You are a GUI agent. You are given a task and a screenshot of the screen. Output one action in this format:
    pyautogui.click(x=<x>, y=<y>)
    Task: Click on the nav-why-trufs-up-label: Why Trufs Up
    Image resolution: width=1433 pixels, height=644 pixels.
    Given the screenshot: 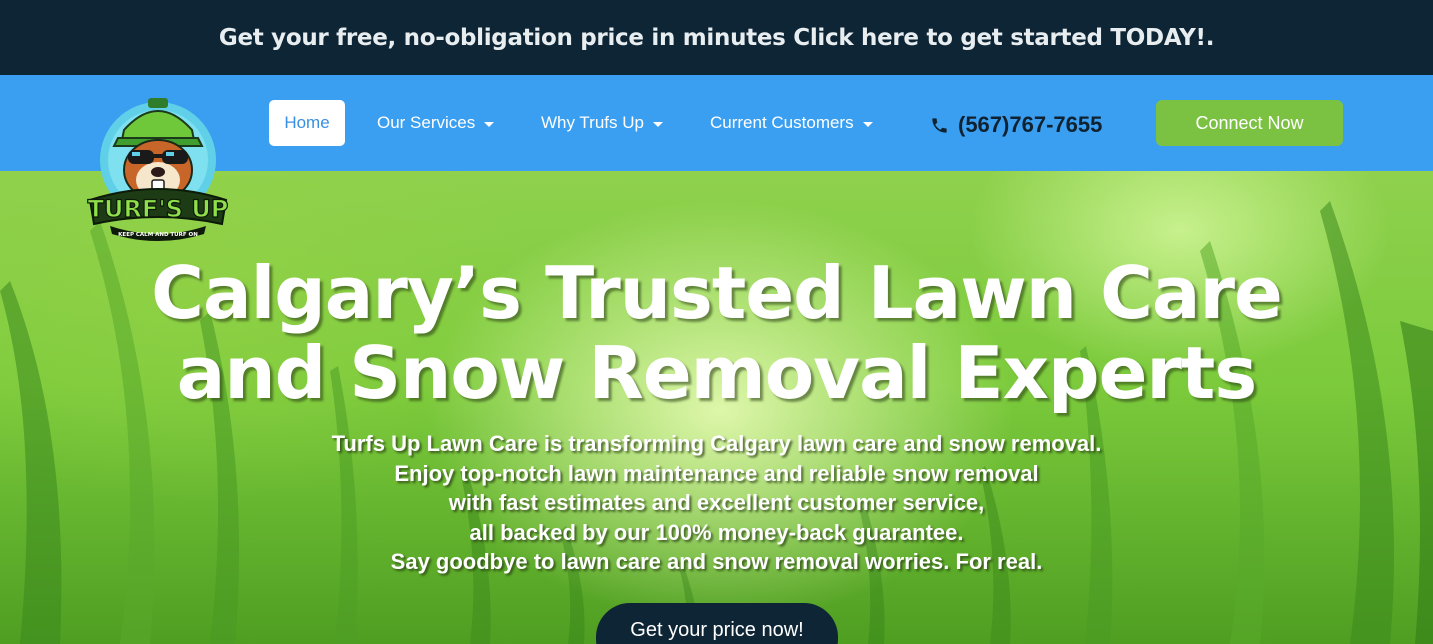 What is the action you would take?
    pyautogui.click(x=592, y=122)
    